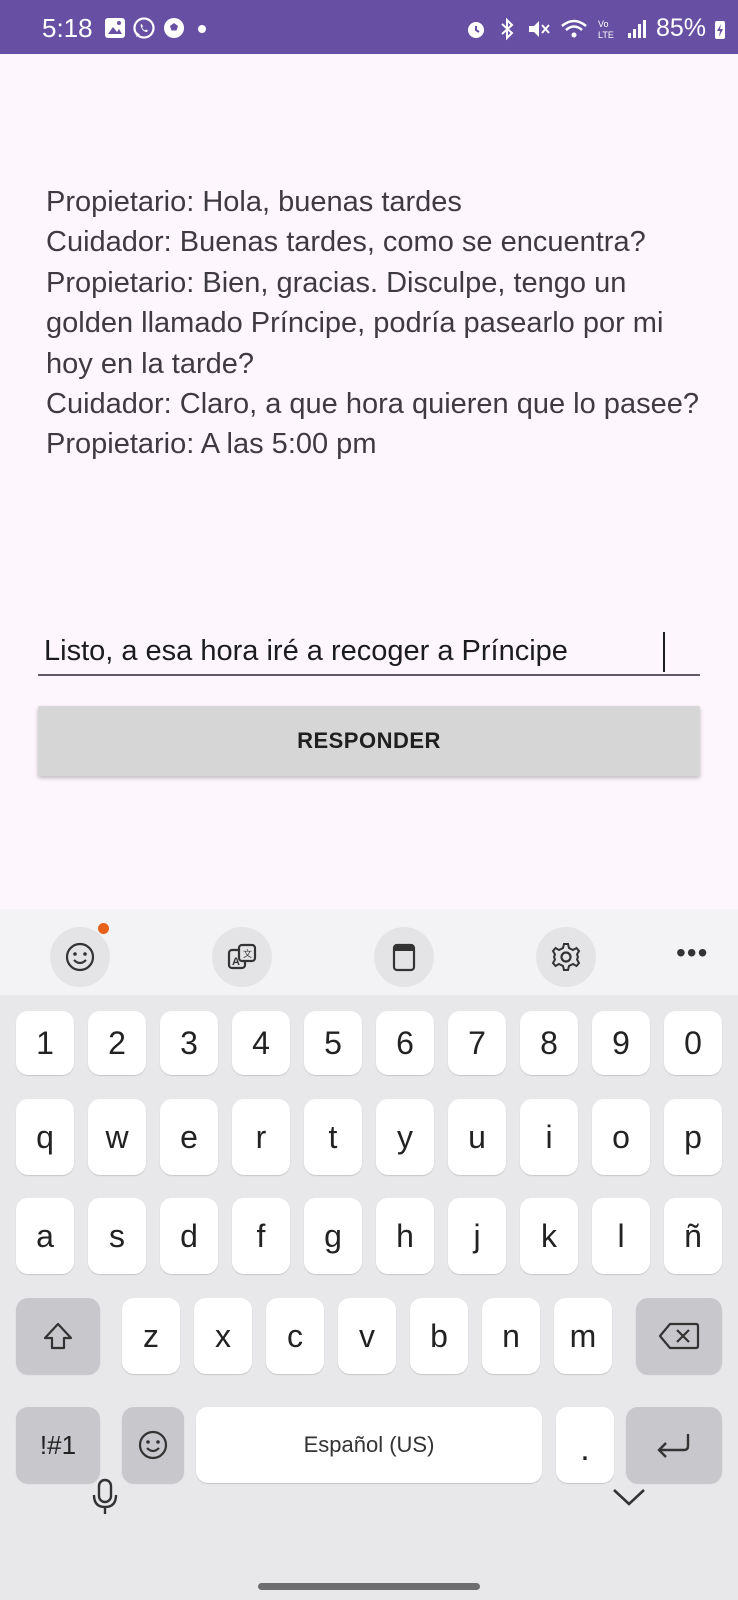 The image size is (738, 1600). Describe the element at coordinates (261, 1137) in the screenshot. I see `key-r: r` at that location.